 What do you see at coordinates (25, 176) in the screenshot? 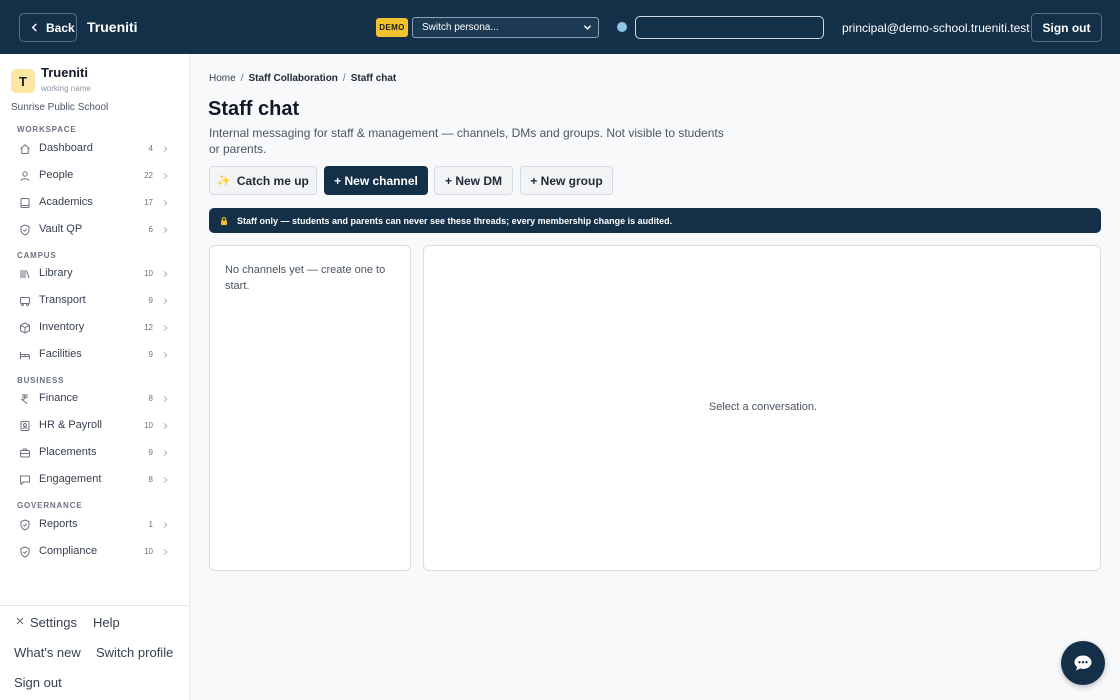
I see `person-icon` at bounding box center [25, 176].